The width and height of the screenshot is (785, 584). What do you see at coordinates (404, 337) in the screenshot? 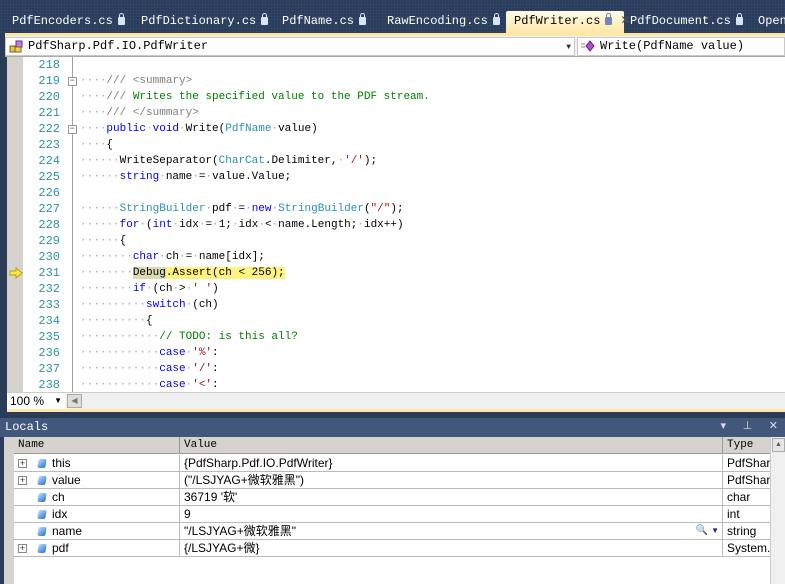
I see `code-line: 235 ············// TODO: is this all?` at bounding box center [404, 337].